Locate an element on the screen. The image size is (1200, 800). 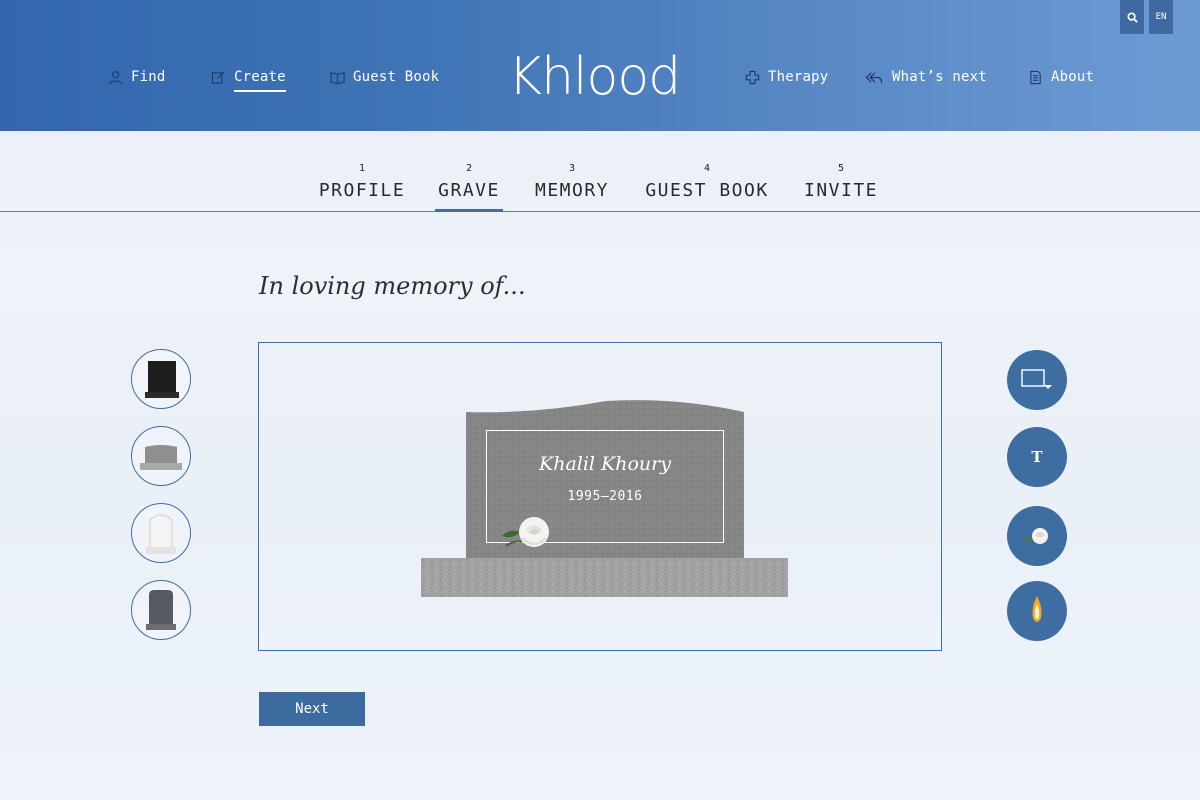
khlood-logo-icon: Khlood is located at coordinates (594, 77).